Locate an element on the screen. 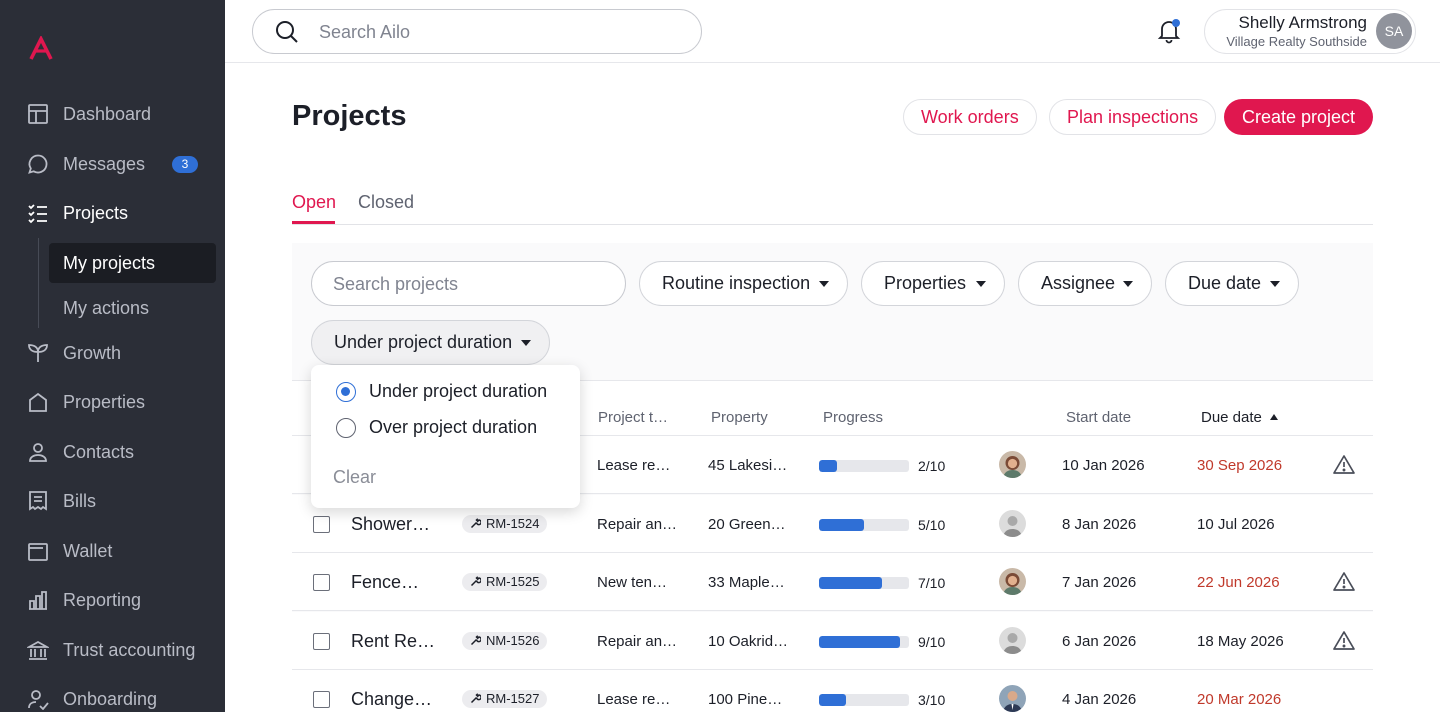 This screenshot has width=1440, height=712. sidebar-item-wallet: Wallet is located at coordinates (112, 551).